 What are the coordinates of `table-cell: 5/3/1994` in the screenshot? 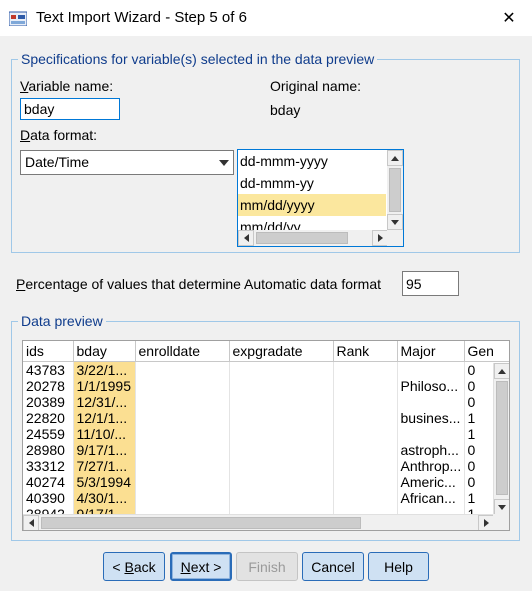 It's located at (104, 481).